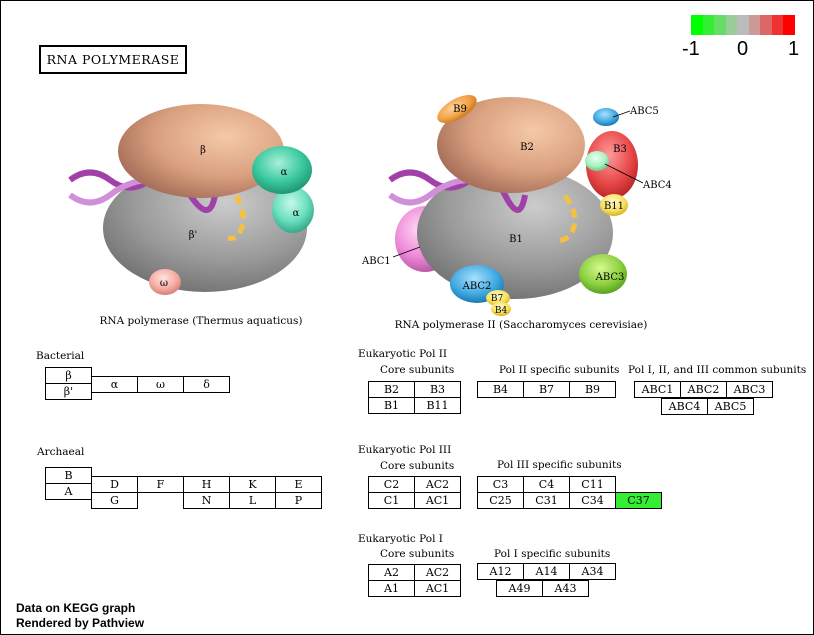 Image resolution: width=814 pixels, height=635 pixels. What do you see at coordinates (501, 311) in the screenshot?
I see `b4-label: B4` at bounding box center [501, 311].